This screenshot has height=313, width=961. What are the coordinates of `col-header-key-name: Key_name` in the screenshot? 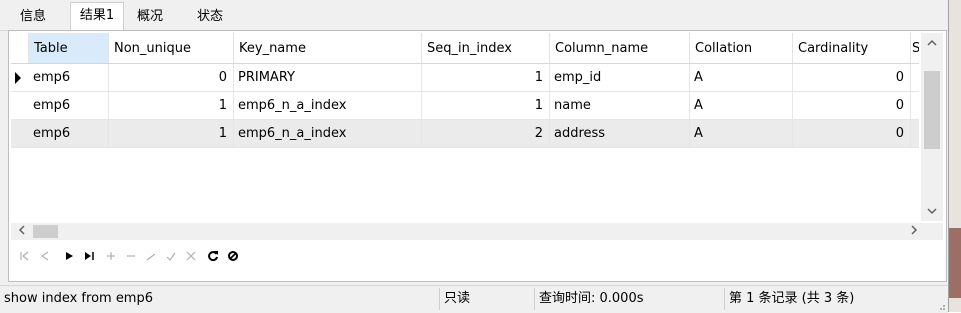 It's located at (328, 48).